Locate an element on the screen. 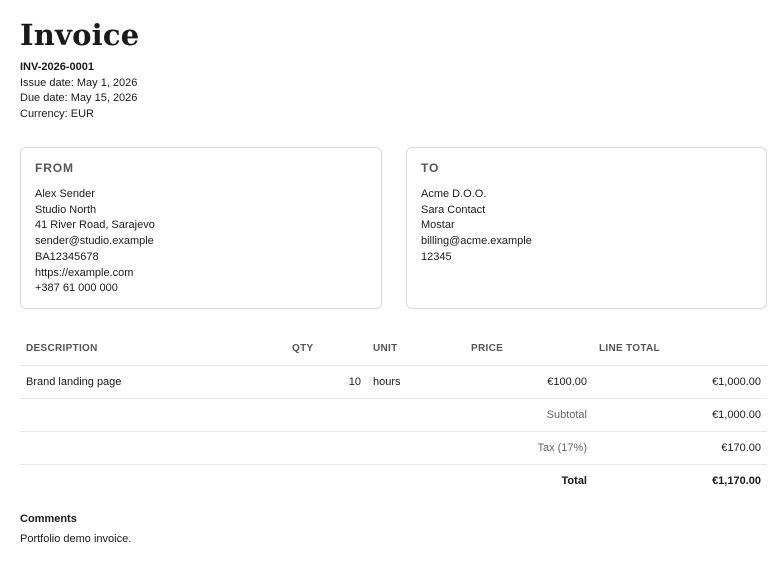 This screenshot has height=586, width=779. subtotal-label: Subtotal is located at coordinates (306, 415).